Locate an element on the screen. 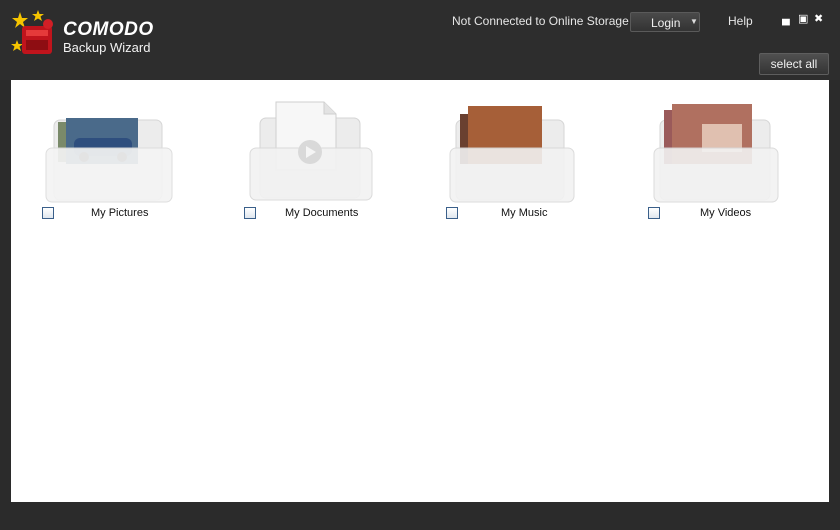 This screenshot has height=530, width=840. comodo-logo-icon is located at coordinates (32, 32).